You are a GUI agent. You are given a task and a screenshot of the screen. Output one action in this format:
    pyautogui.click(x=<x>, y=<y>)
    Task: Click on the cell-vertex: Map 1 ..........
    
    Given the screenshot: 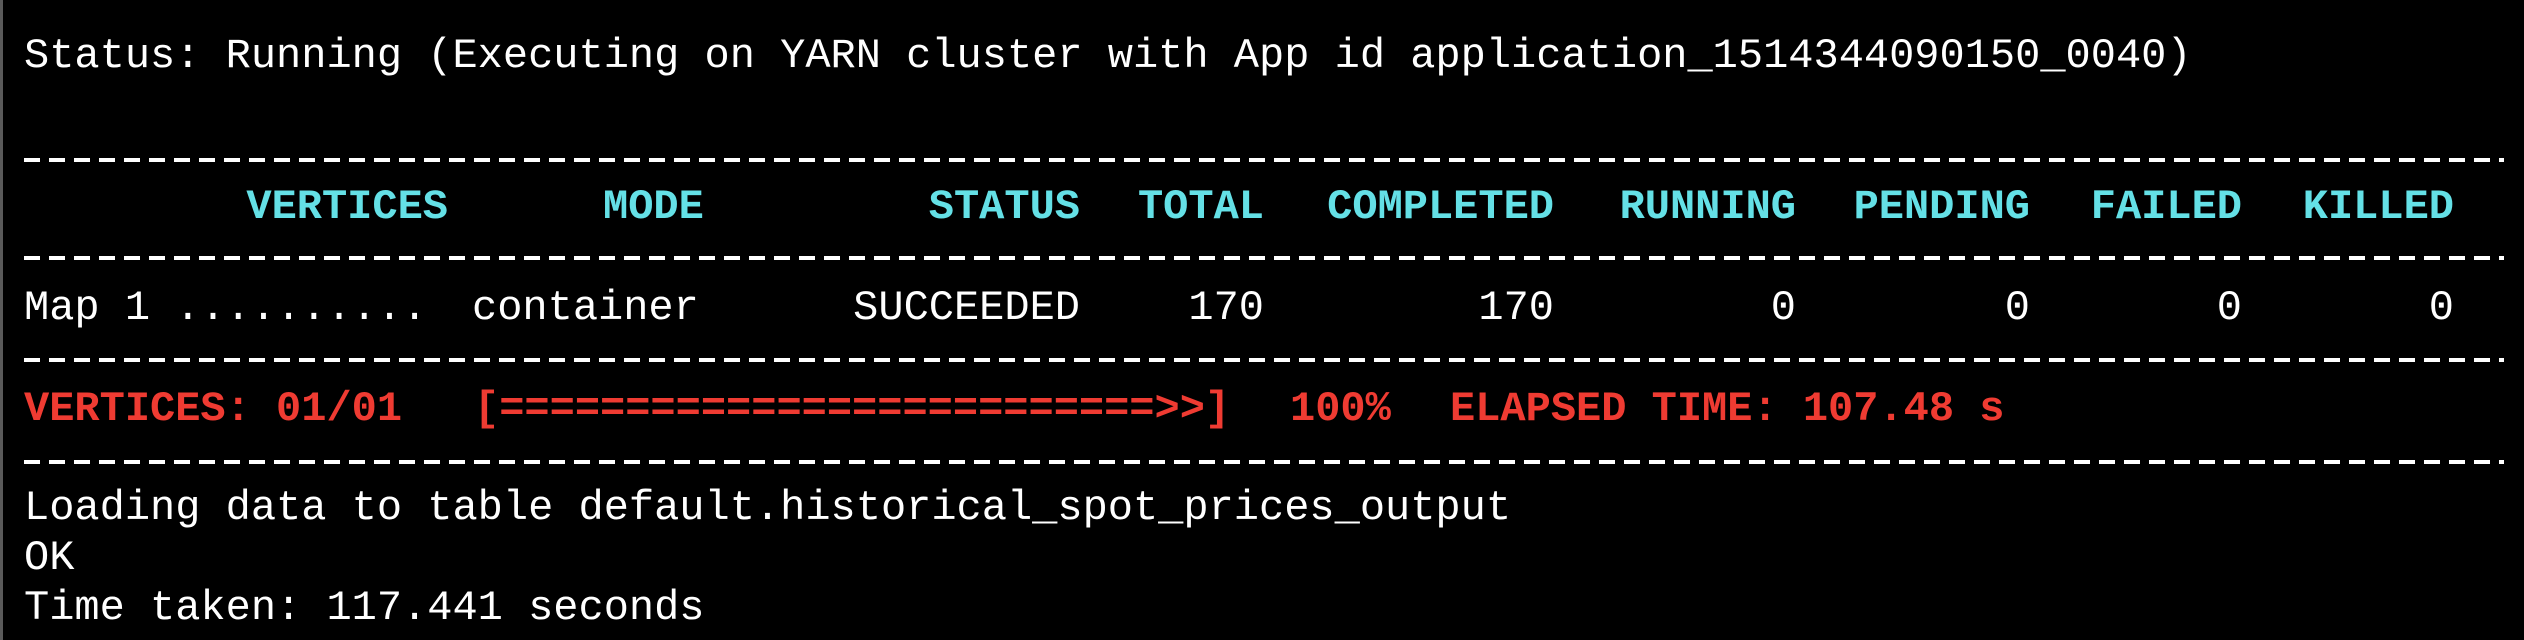 What is the action you would take?
    pyautogui.click(x=226, y=308)
    